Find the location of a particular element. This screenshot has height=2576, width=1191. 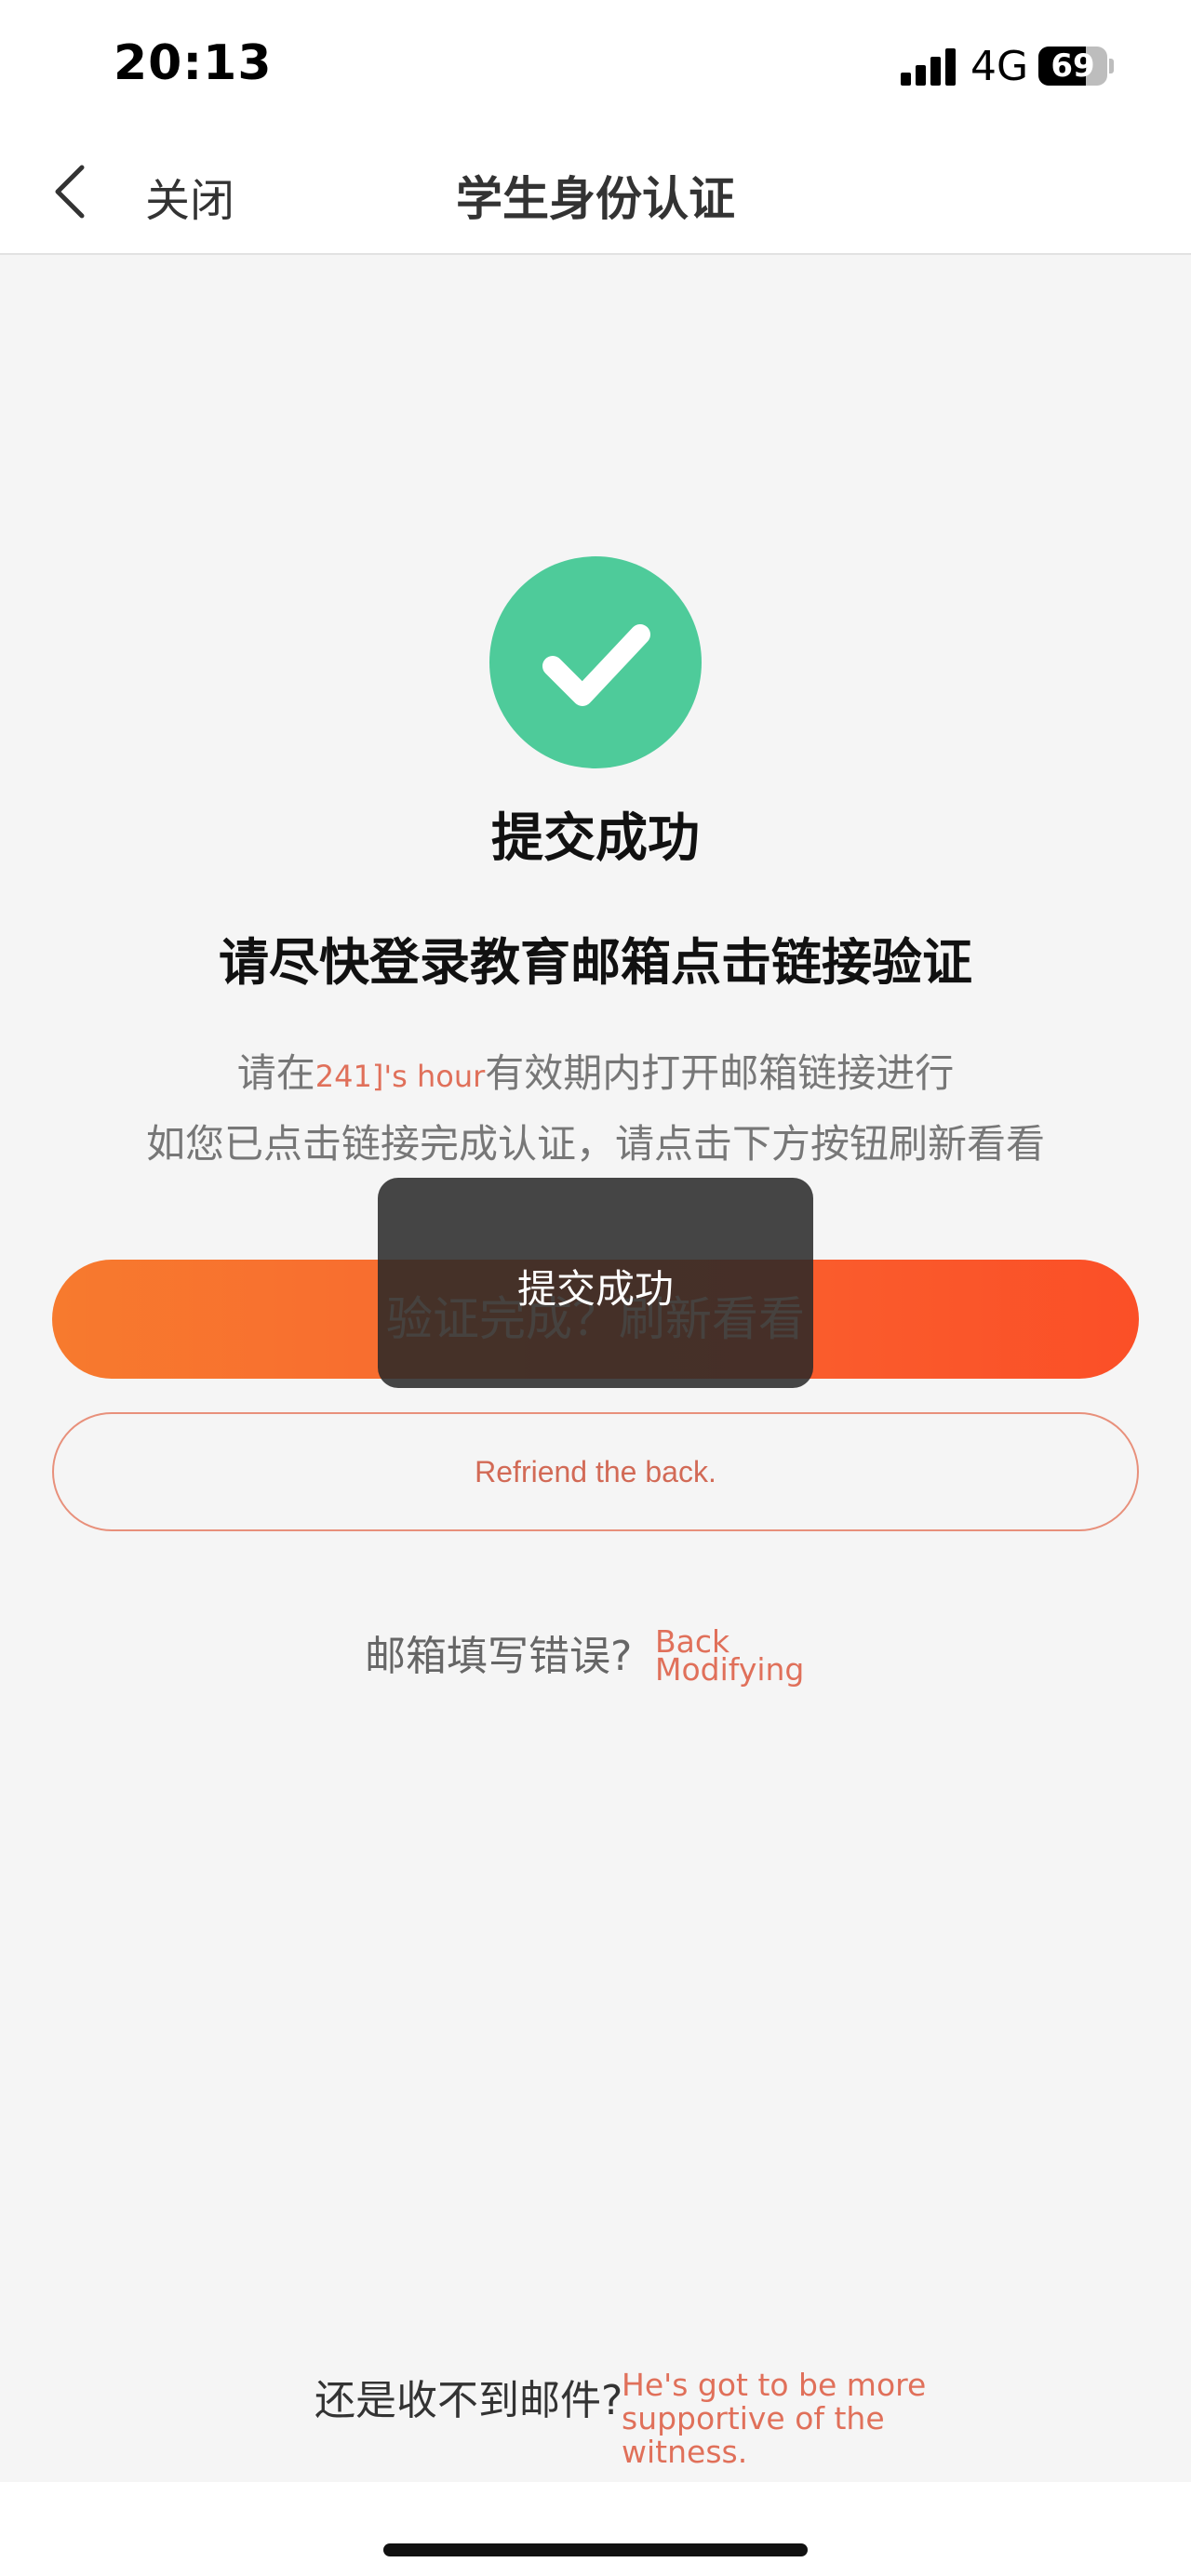

status-bar: 20:13 4G 69 is located at coordinates (595, 65).